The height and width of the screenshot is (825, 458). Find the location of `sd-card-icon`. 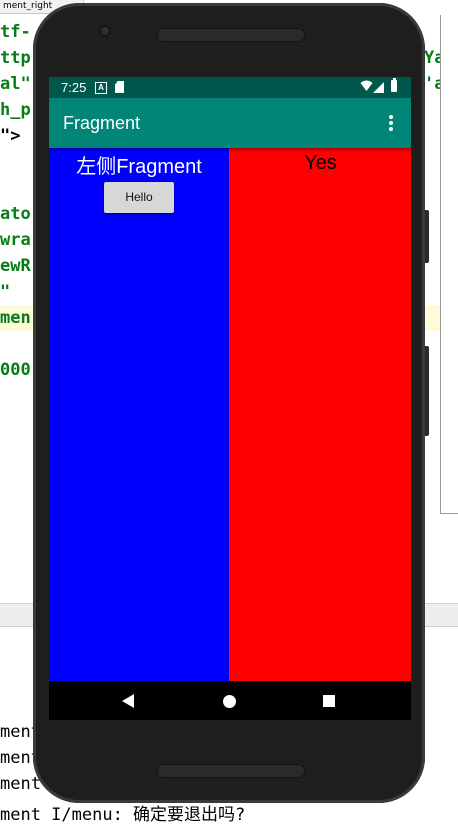

sd-card-icon is located at coordinates (119, 87).